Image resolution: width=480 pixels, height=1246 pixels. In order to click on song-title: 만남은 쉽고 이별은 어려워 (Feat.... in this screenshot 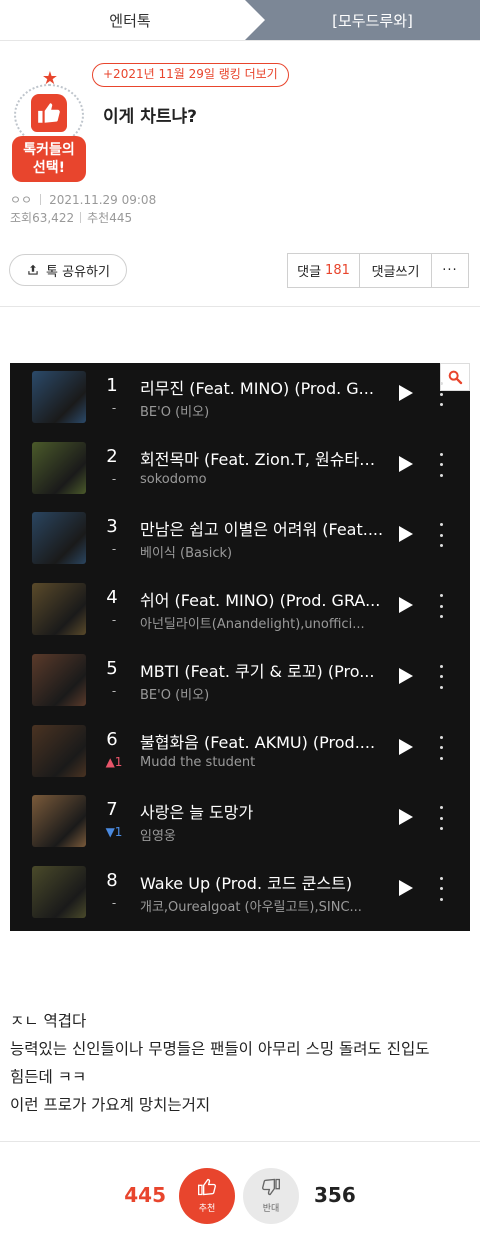, I will do `click(262, 530)`.